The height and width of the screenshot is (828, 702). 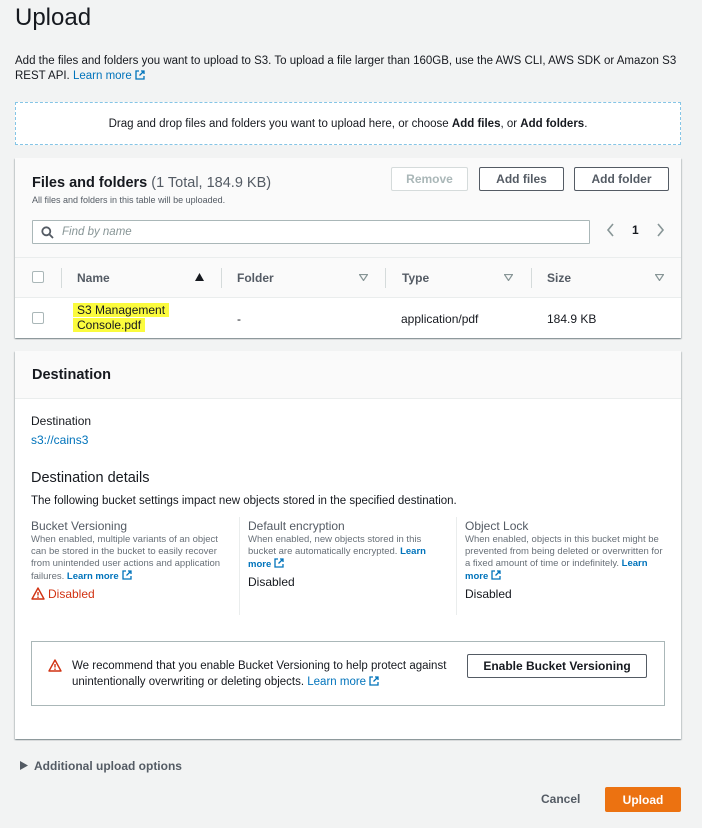 What do you see at coordinates (24, 765) in the screenshot?
I see `caret-right-icon` at bounding box center [24, 765].